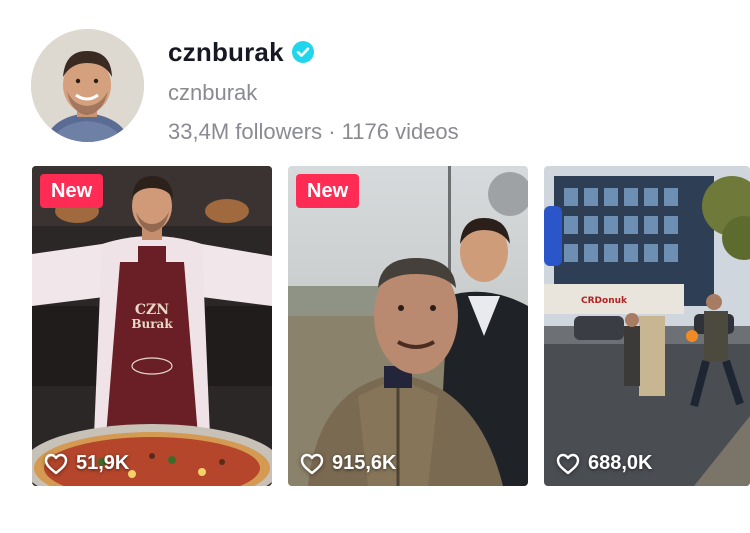 The width and height of the screenshot is (750, 533). Describe the element at coordinates (213, 92) in the screenshot. I see `profile-handle: cznburak` at that location.